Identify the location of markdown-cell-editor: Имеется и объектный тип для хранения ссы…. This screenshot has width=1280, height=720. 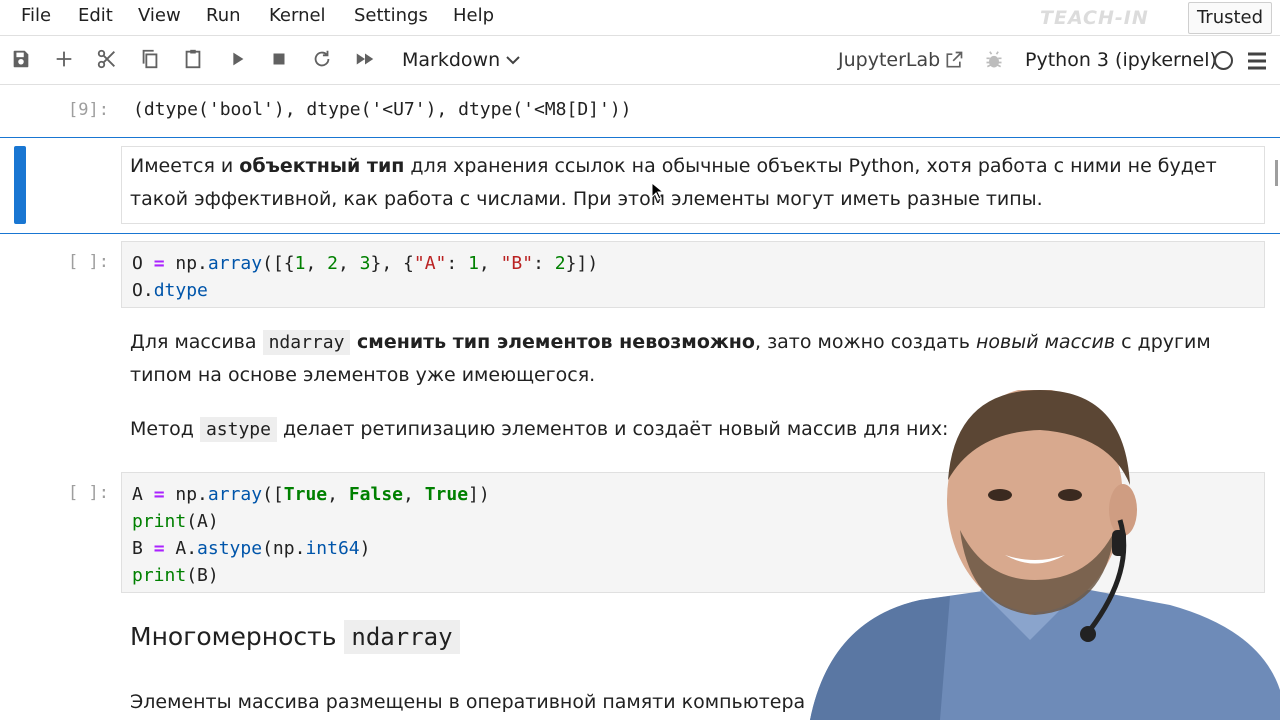
(693, 185).